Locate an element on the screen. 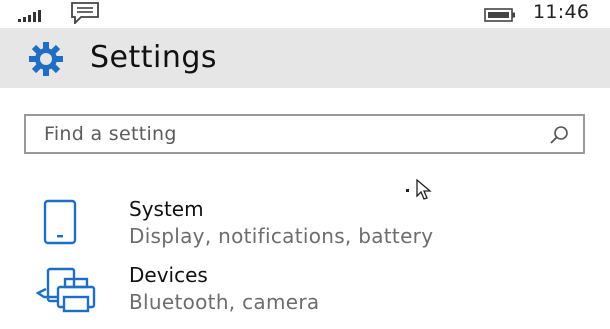 Image resolution: width=610 pixels, height=329 pixels. category-title: System is located at coordinates (166, 209).